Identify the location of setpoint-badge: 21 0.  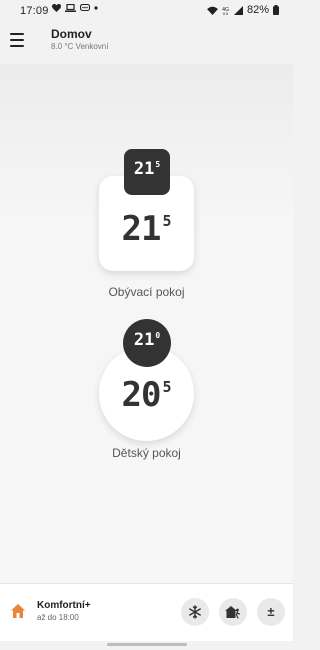
(147, 343).